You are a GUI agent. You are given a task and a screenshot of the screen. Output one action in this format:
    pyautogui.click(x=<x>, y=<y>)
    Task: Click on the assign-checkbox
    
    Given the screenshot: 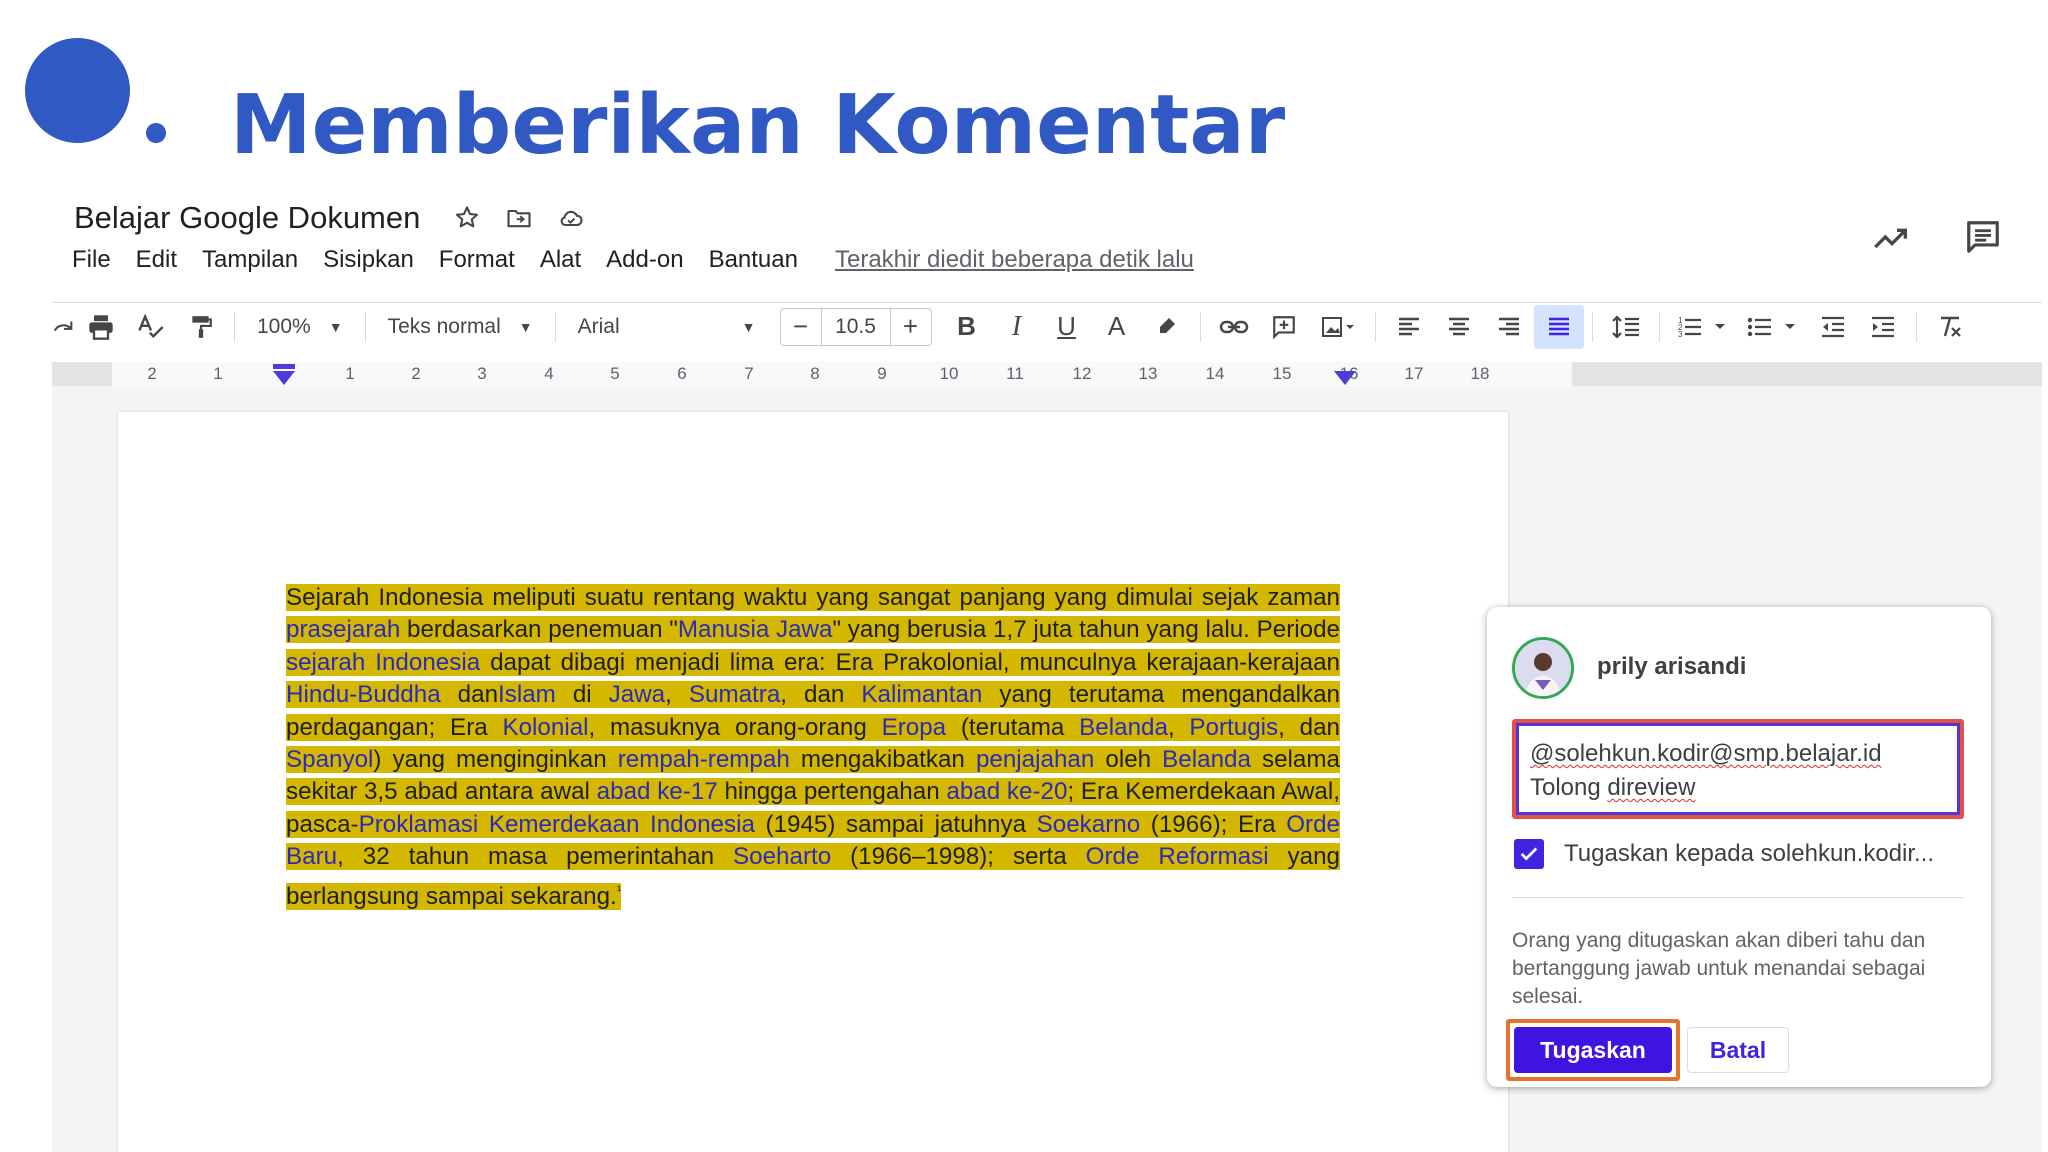 What is the action you would take?
    pyautogui.click(x=1529, y=854)
    